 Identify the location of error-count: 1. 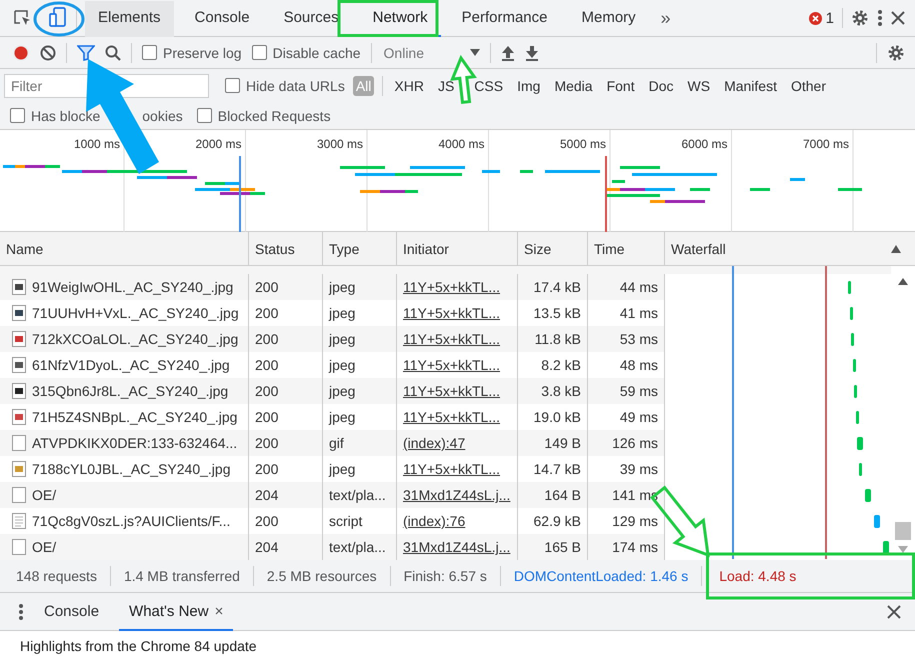
(830, 18).